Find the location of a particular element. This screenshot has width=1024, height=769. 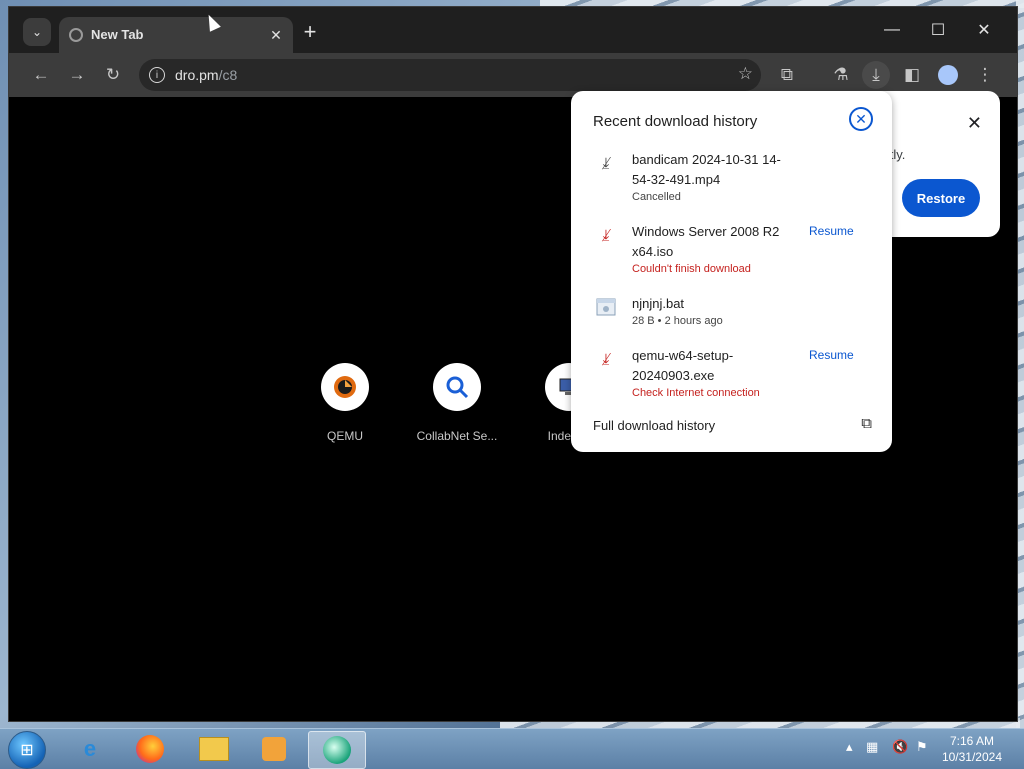

menu-button: ⋮ is located at coordinates (985, 75).